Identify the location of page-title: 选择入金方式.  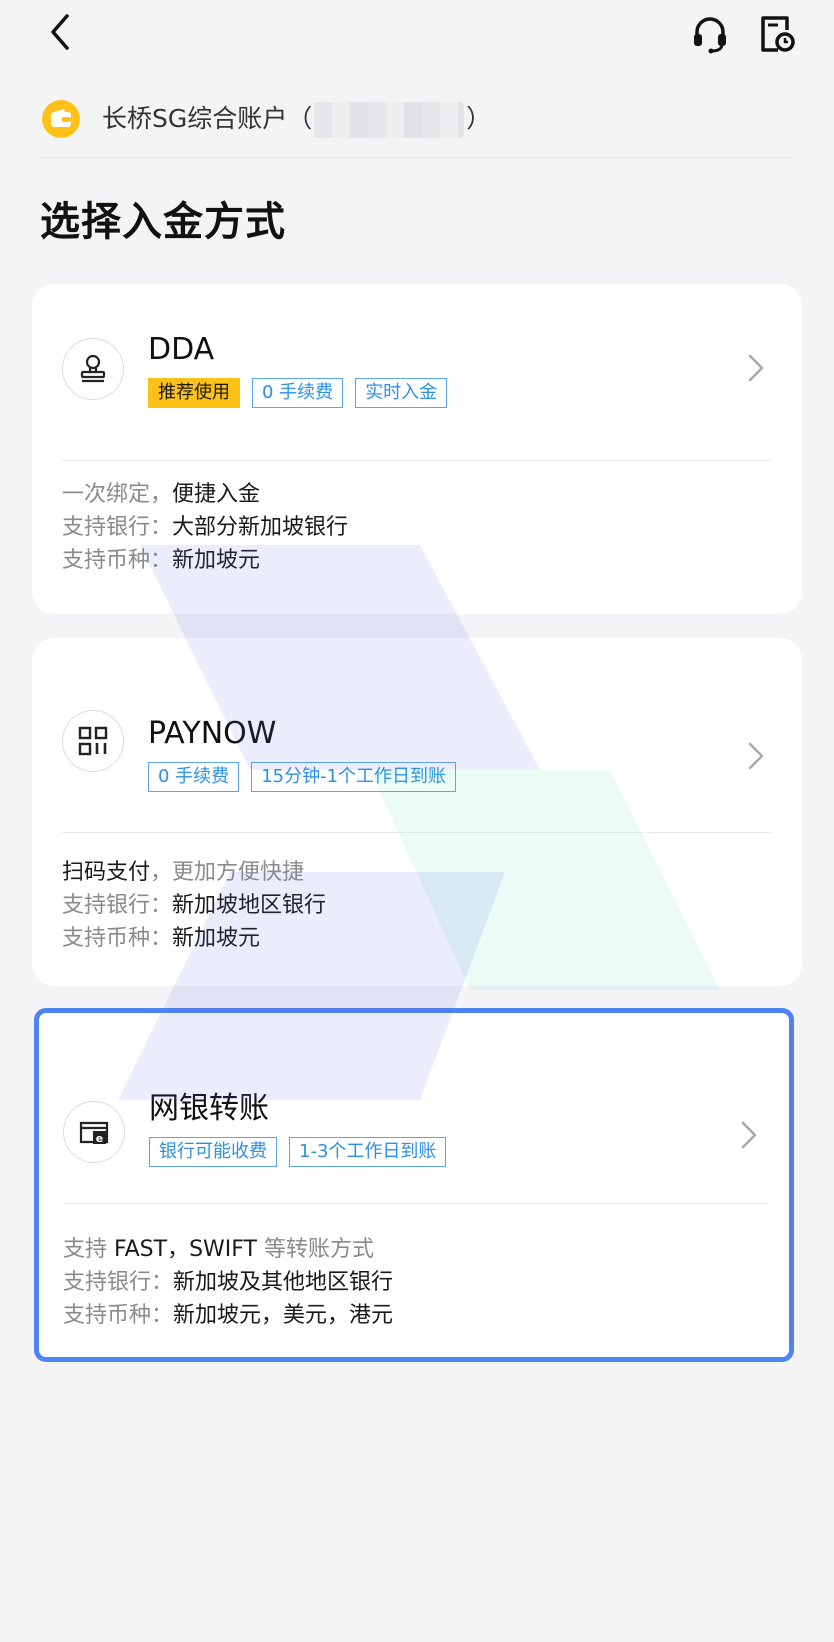
(163, 222).